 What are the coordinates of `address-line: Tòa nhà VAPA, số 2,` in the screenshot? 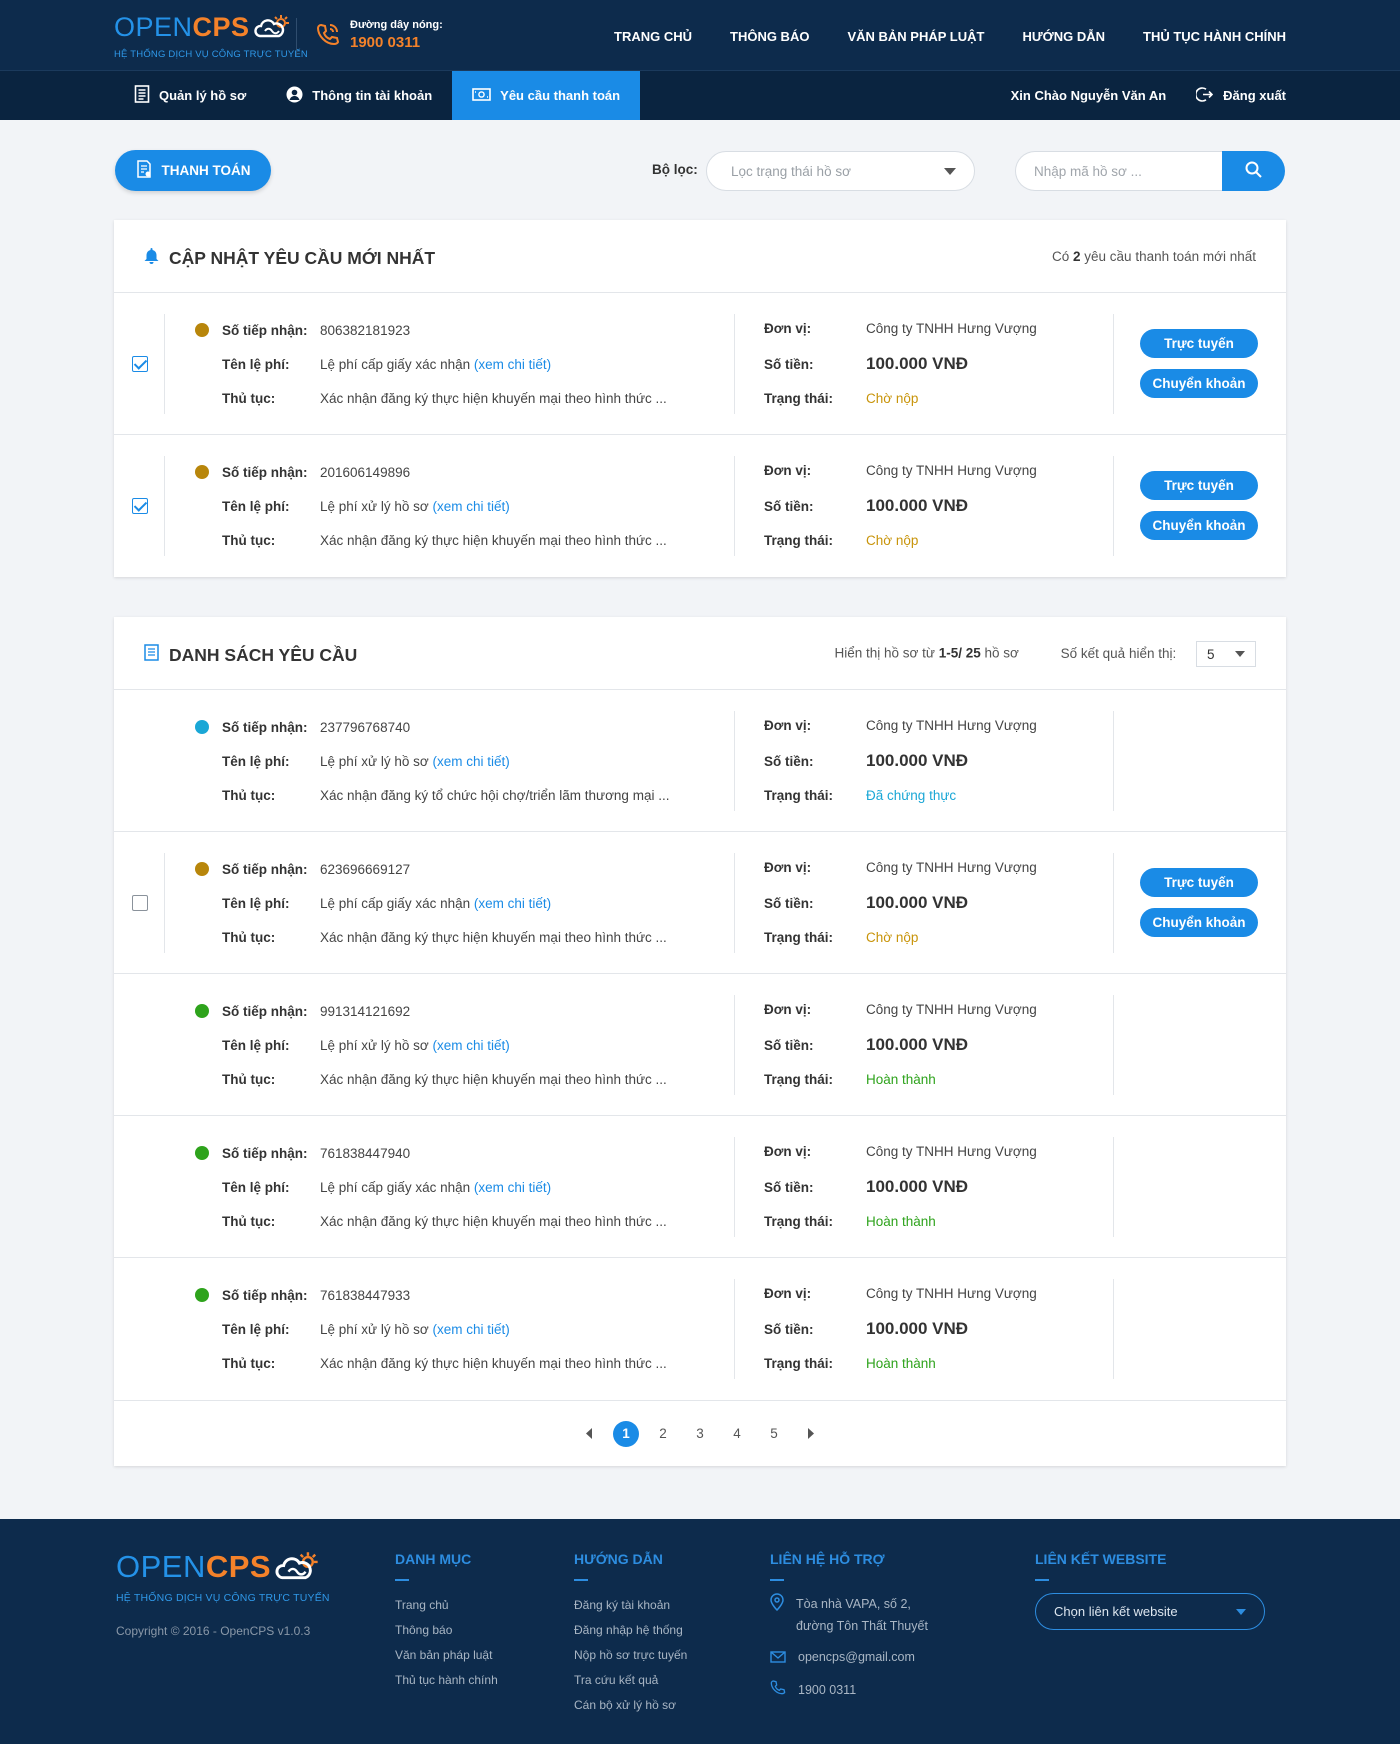 It's located at (853, 1604).